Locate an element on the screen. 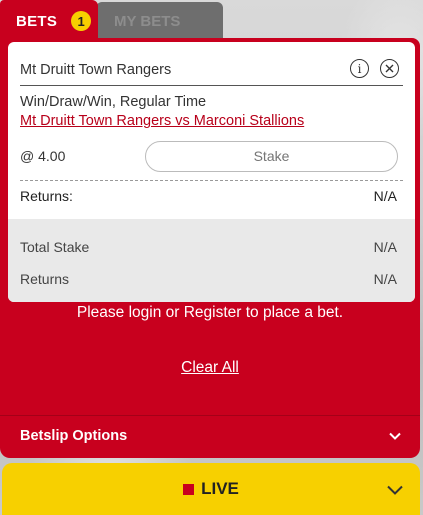 This screenshot has height=515, width=423. close-icon is located at coordinates (389, 68).